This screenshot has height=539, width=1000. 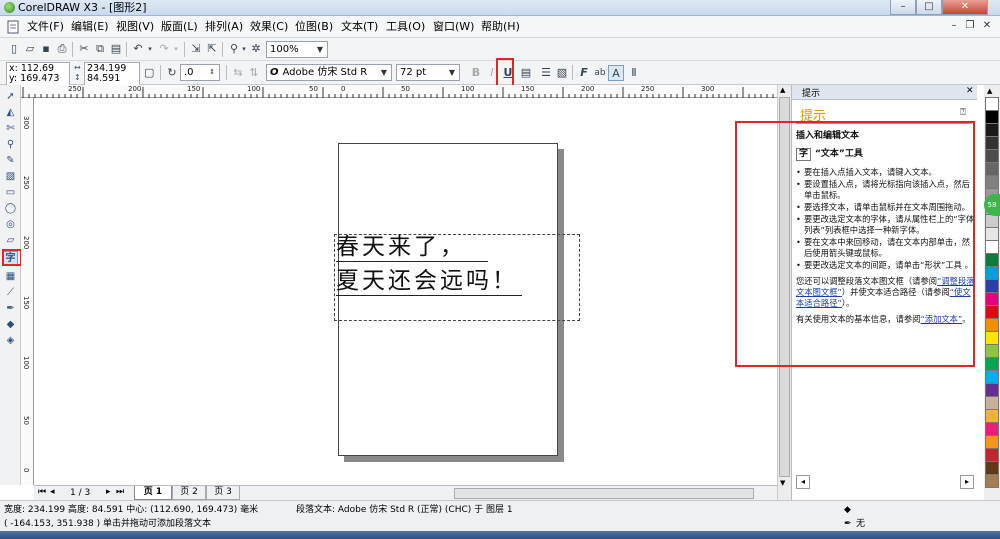 I want to click on side-badge: 58, so click(x=992, y=205).